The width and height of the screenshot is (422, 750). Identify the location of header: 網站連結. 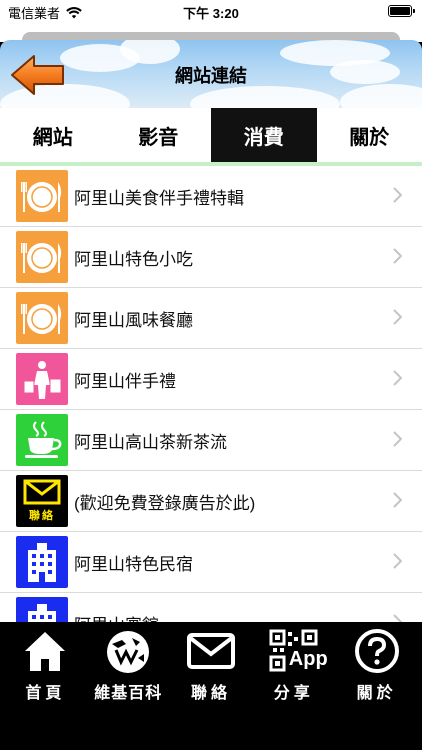
(211, 74).